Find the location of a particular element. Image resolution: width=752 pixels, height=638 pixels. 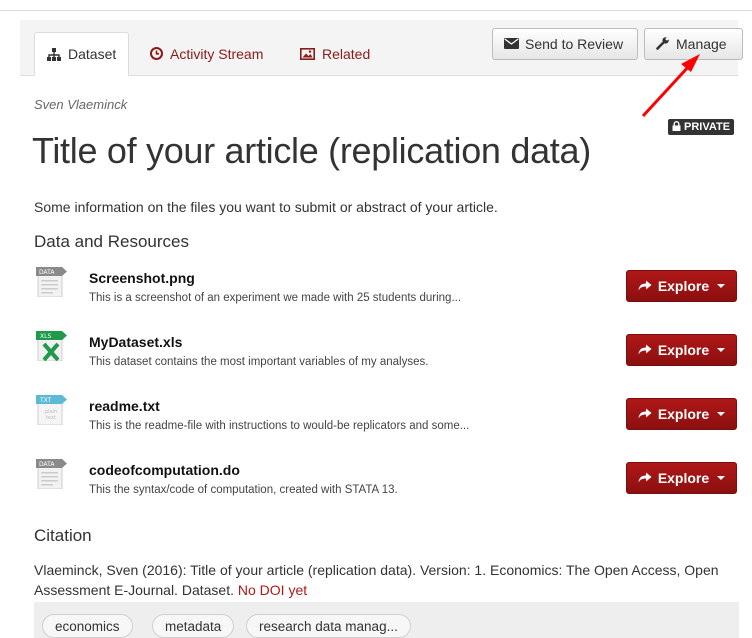

tag-economics: economics is located at coordinates (87, 626).